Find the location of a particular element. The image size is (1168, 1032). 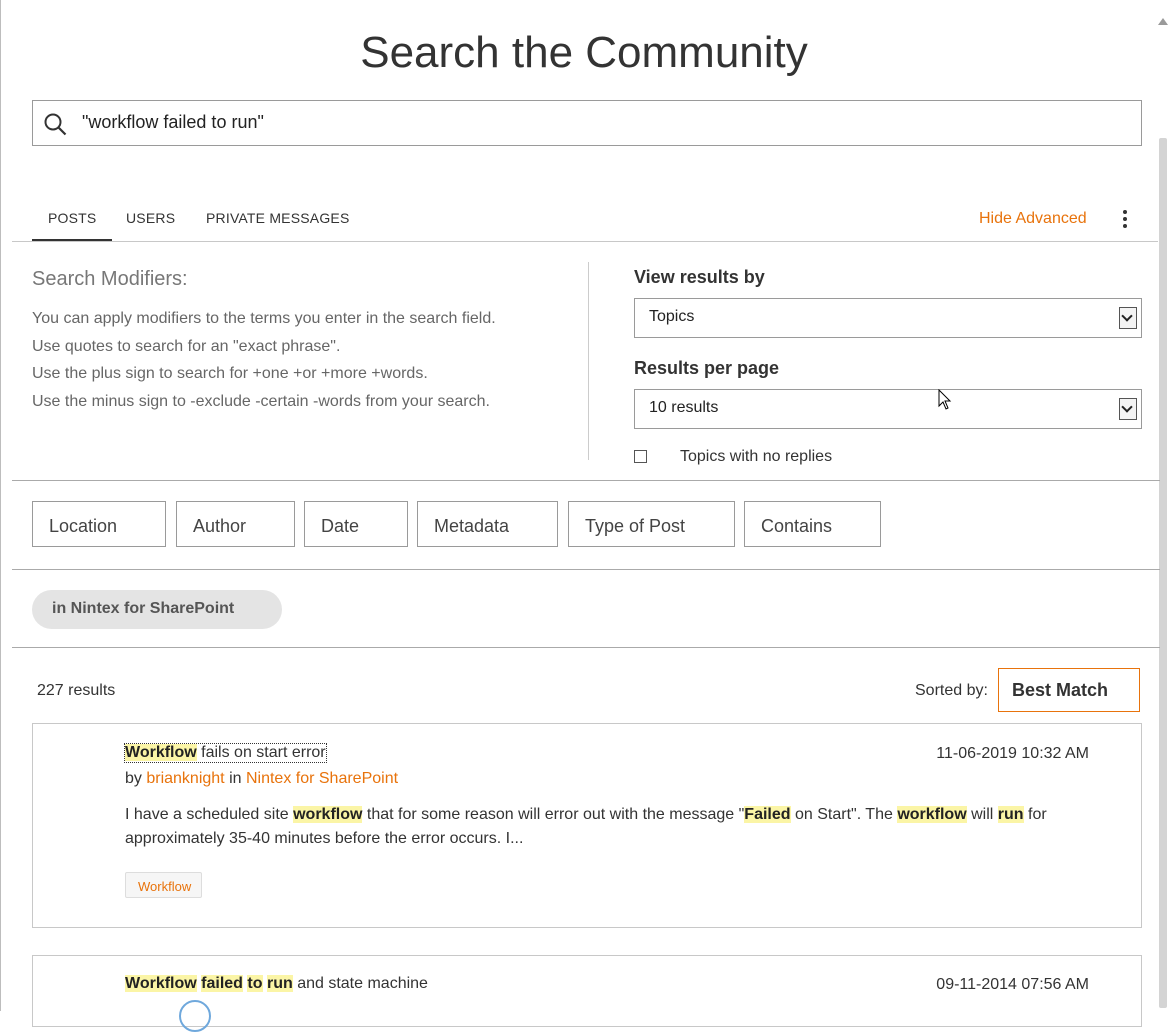

snippet-text: I have a scheduled site is located at coordinates (209, 814).